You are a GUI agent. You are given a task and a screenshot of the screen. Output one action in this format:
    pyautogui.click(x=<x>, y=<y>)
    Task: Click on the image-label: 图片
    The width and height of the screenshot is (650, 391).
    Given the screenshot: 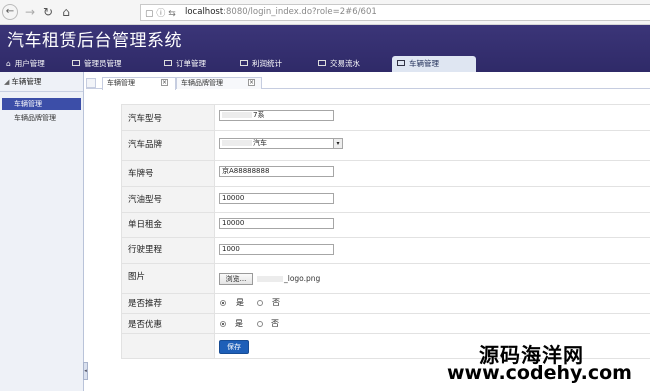 What is the action you would take?
    pyautogui.click(x=137, y=277)
    